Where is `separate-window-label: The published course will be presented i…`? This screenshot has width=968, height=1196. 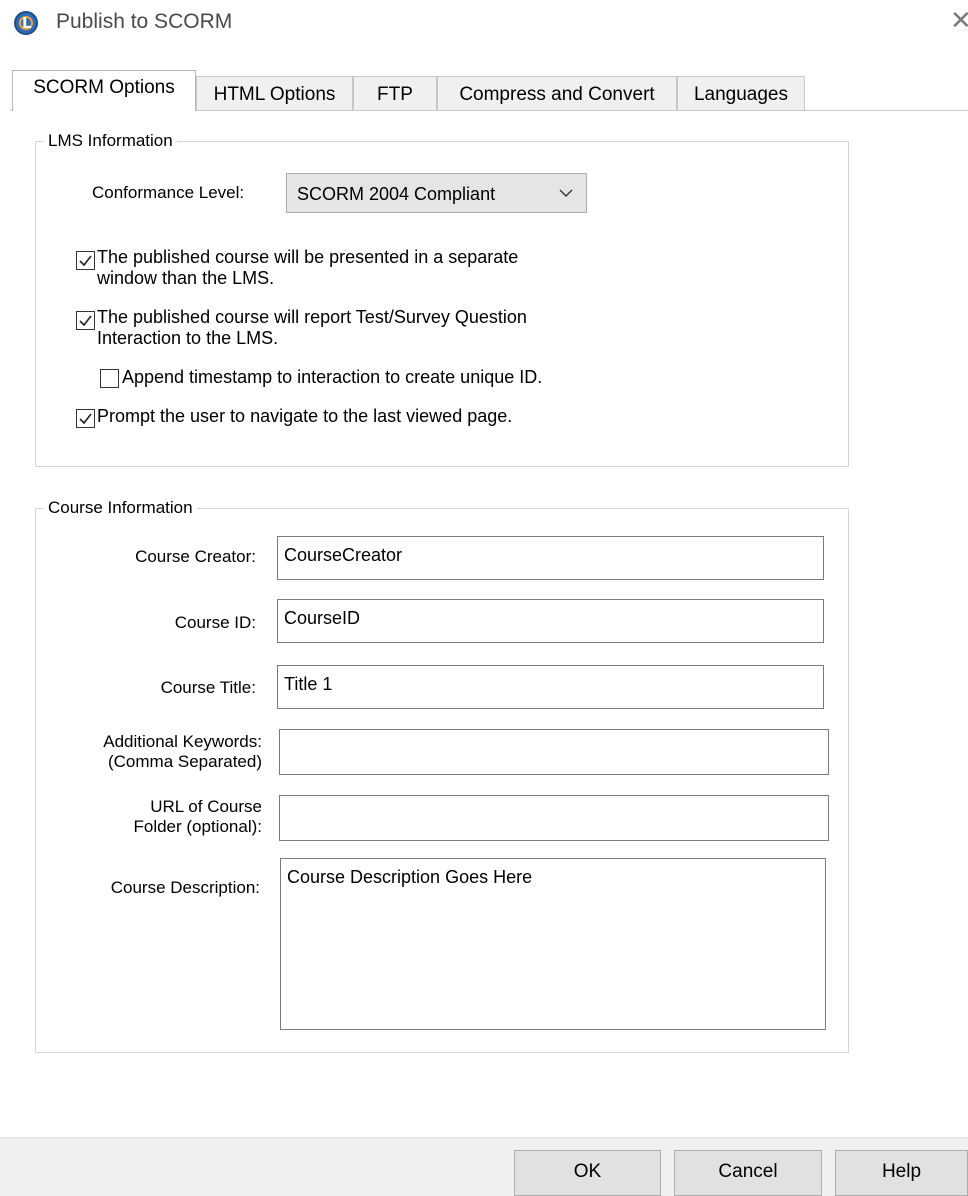
separate-window-label: The published course will be presented i… is located at coordinates (308, 267).